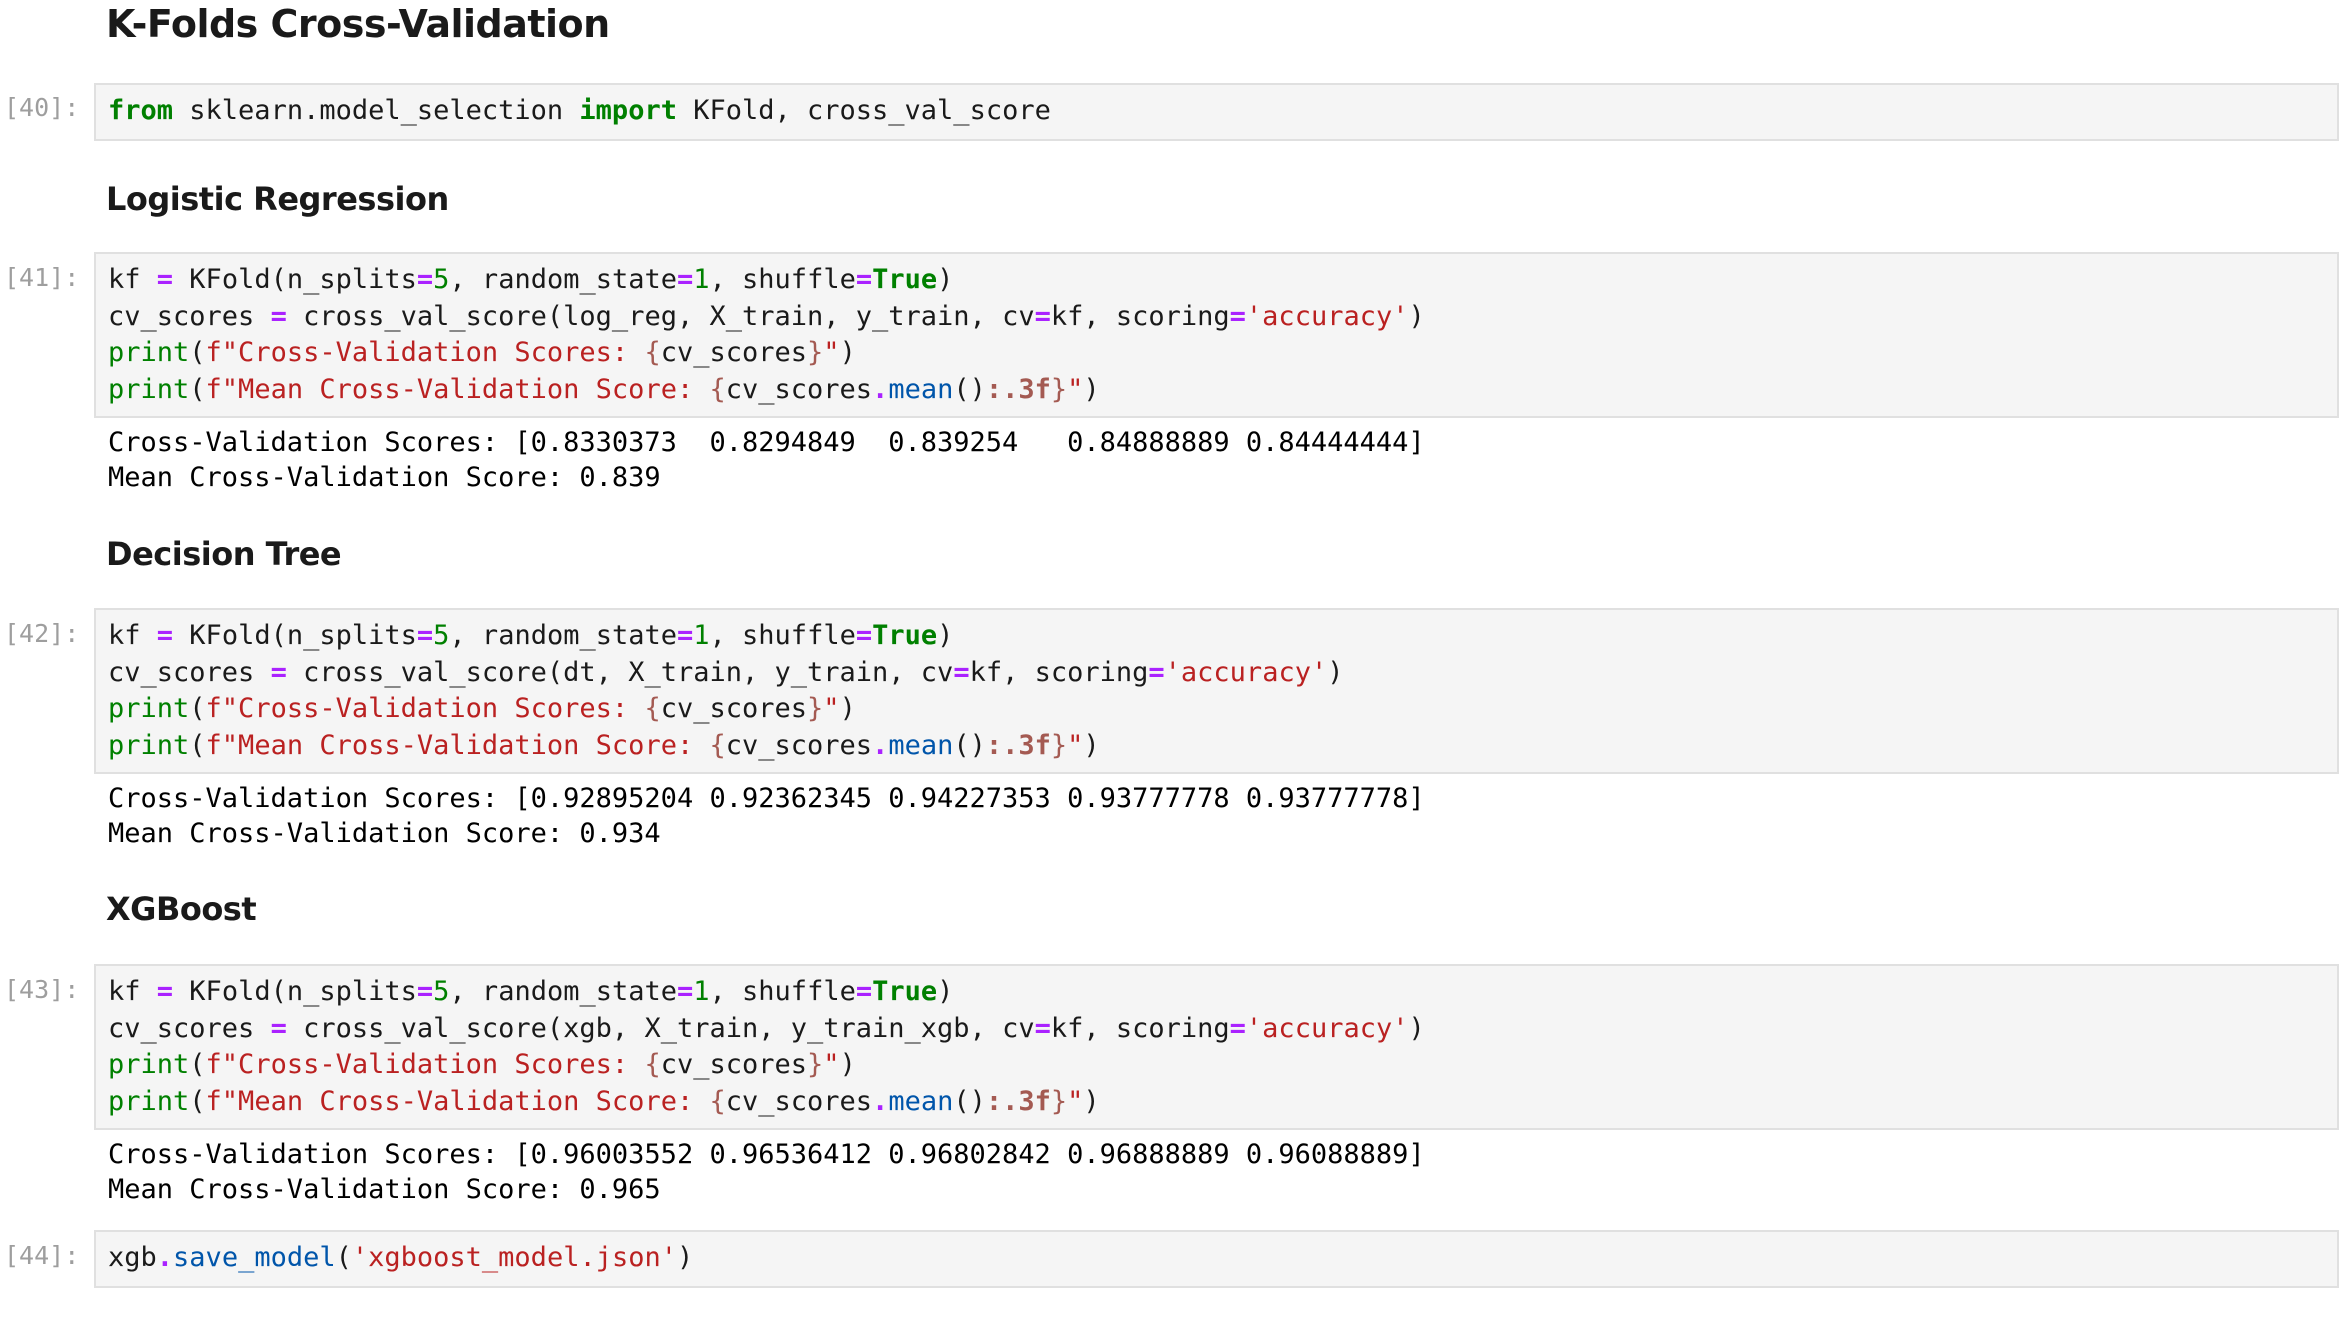 The height and width of the screenshot is (1320, 2348). Describe the element at coordinates (42, 989) in the screenshot. I see `cell-prompt: [43]:` at that location.